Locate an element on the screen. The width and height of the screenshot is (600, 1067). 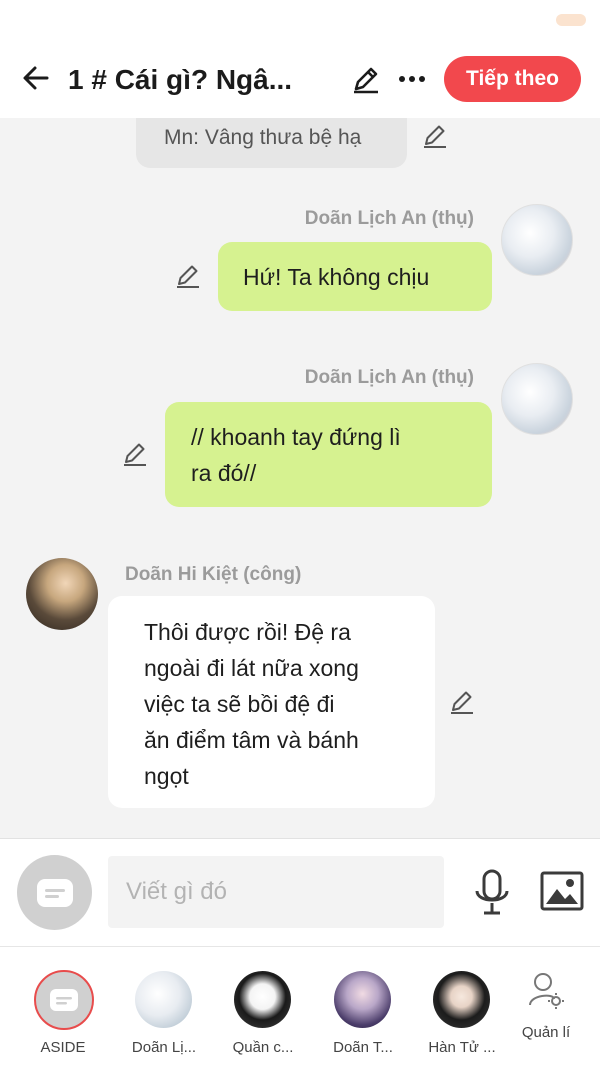
back-button is located at coordinates (36, 78).